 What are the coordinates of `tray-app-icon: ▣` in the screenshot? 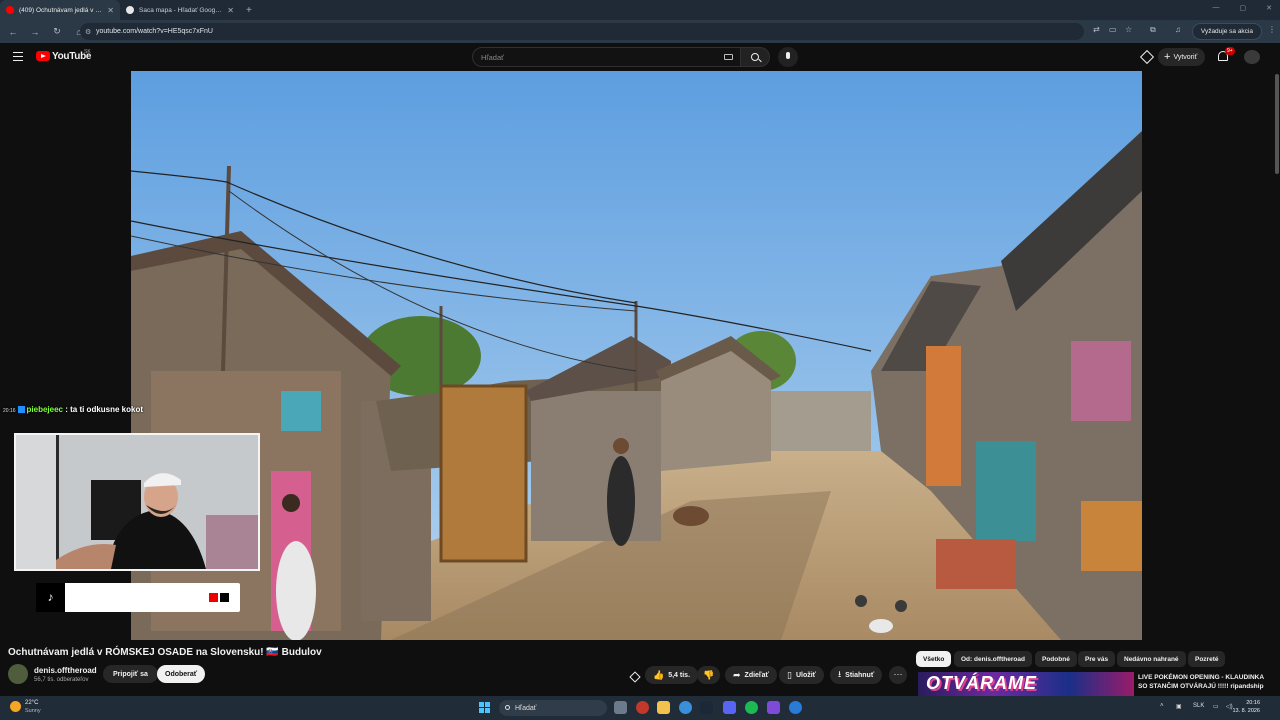 It's located at (1179, 706).